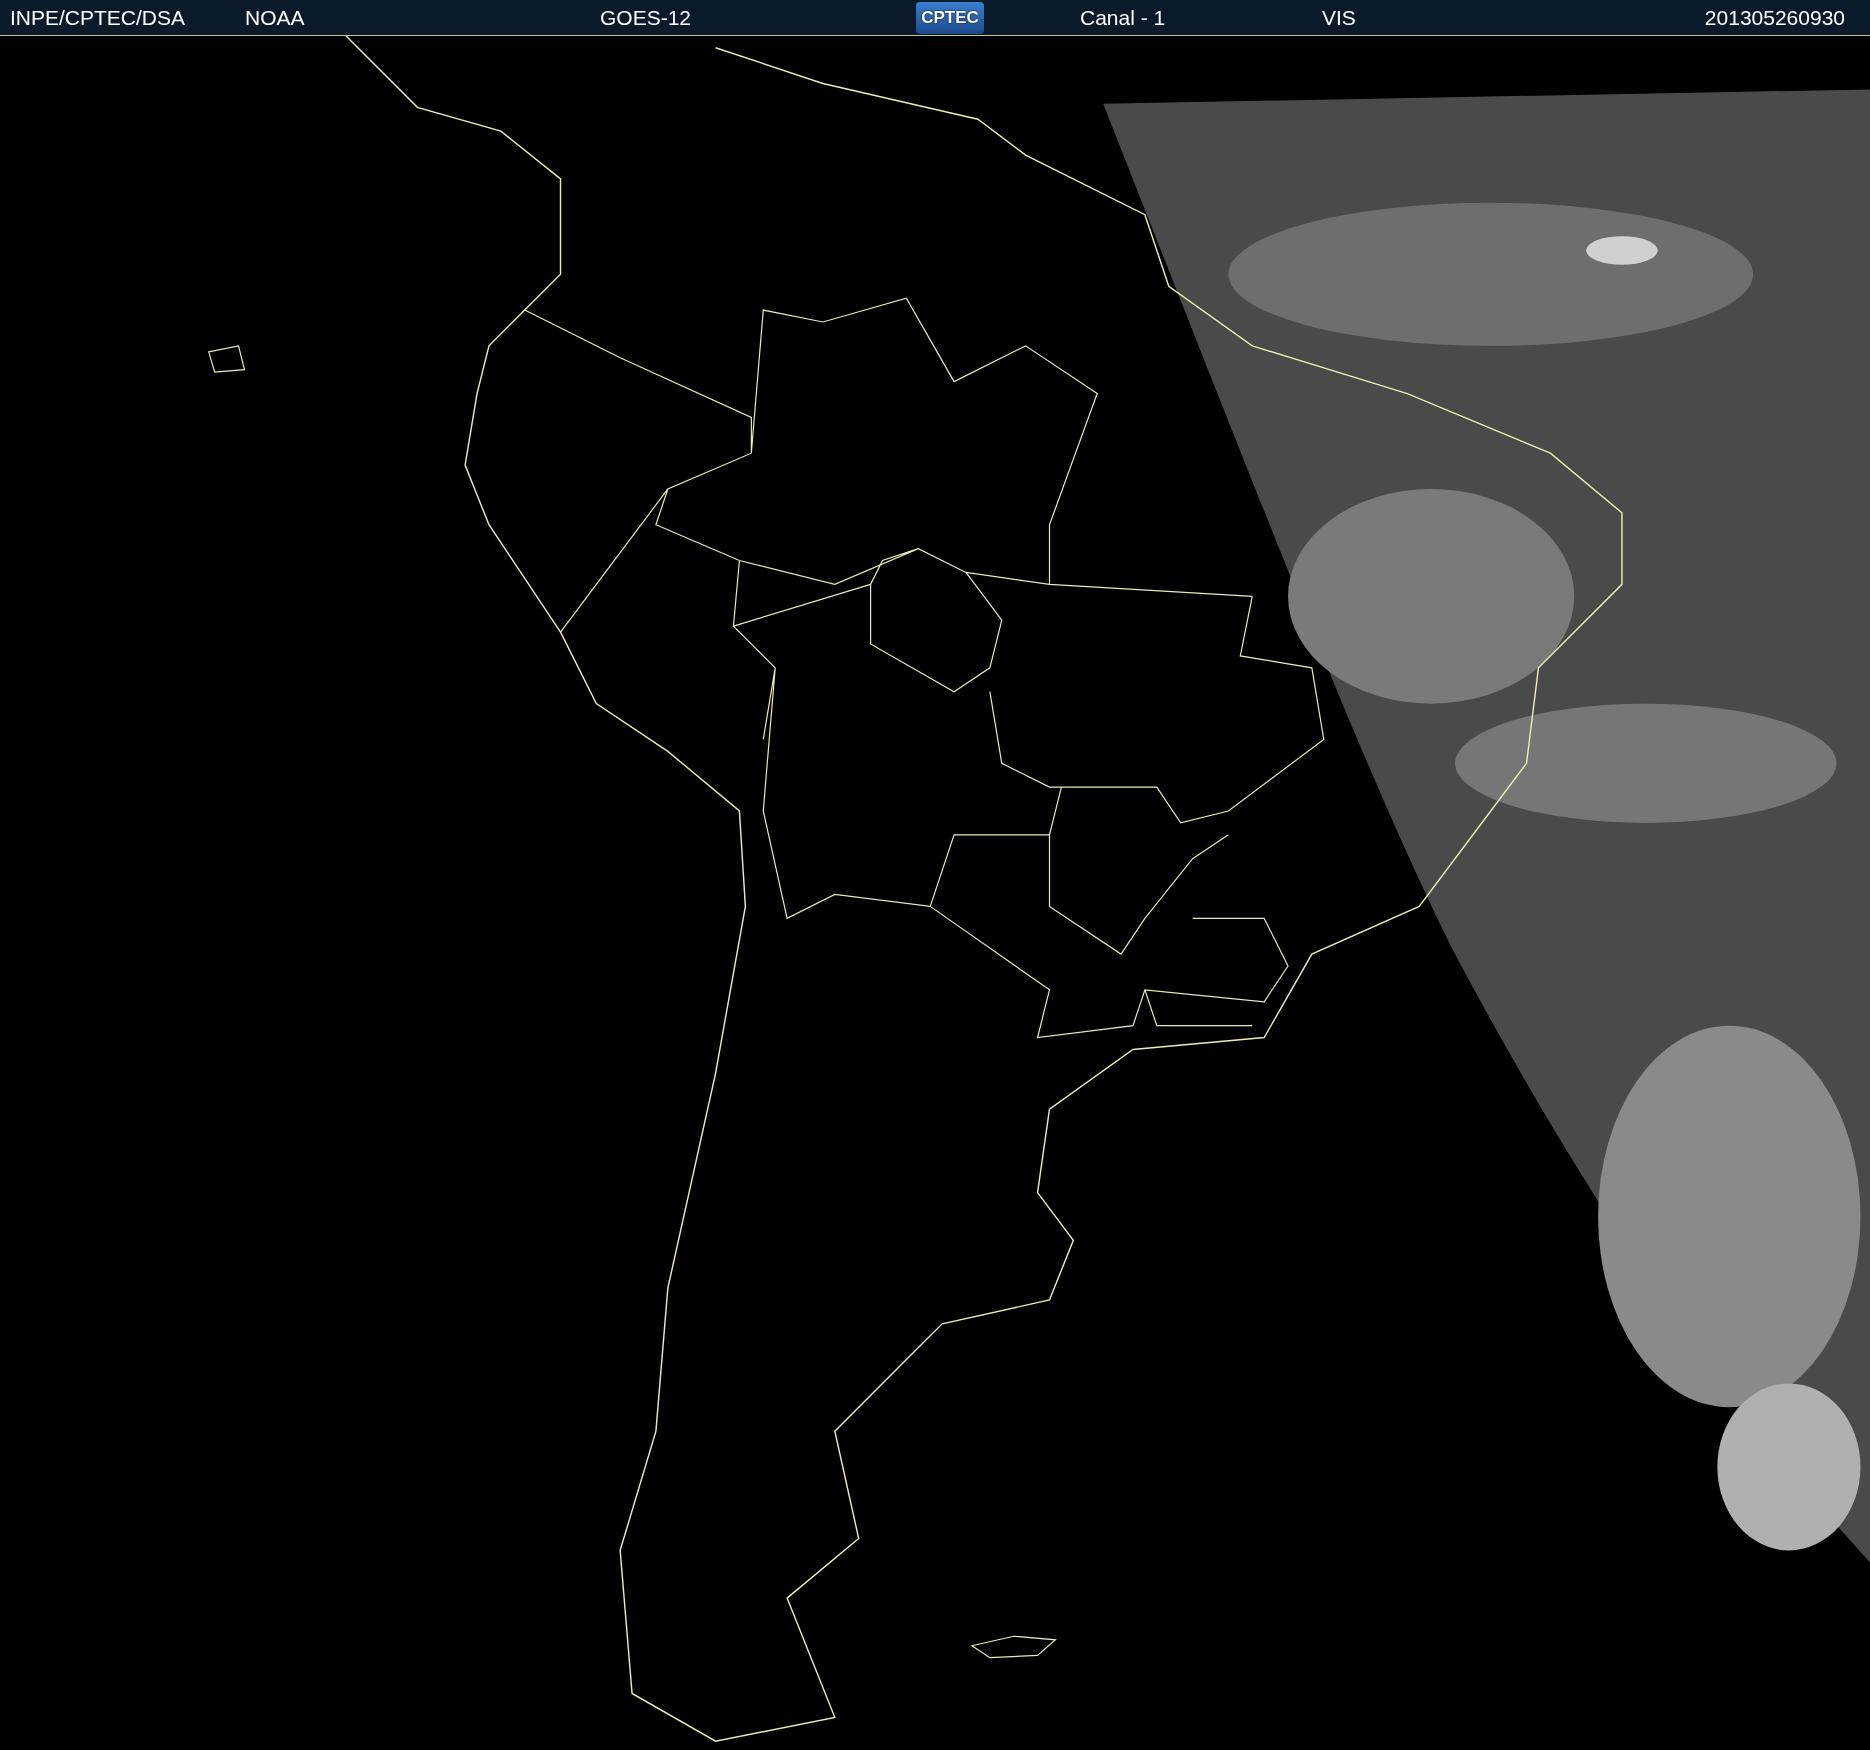  I want to click on header-label: Canal - 1, so click(1123, 17).